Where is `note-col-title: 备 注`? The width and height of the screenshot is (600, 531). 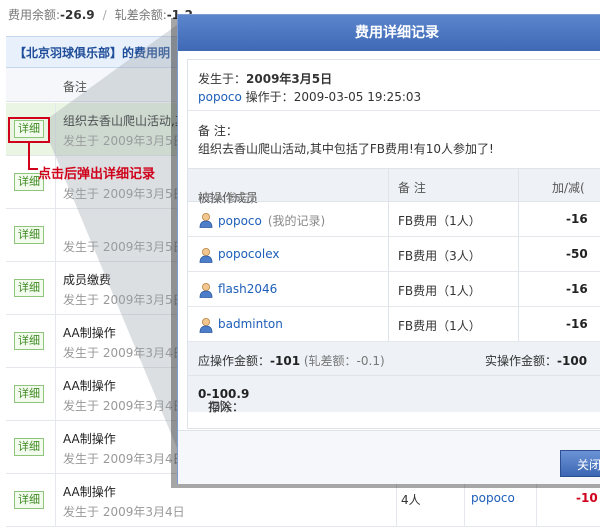
note-col-title: 备 注 is located at coordinates (412, 188).